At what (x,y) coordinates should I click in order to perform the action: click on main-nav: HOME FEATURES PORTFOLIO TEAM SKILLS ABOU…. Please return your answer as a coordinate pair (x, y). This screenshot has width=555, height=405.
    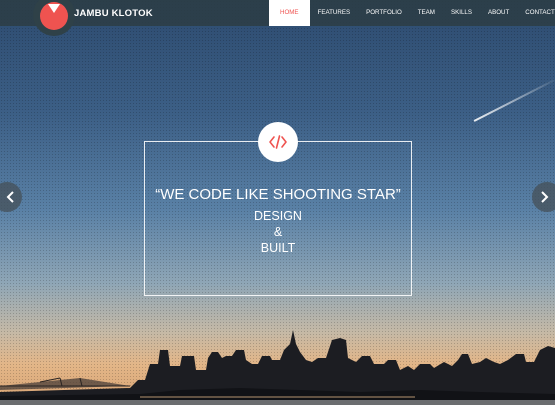
    Looking at the image, I should click on (412, 13).